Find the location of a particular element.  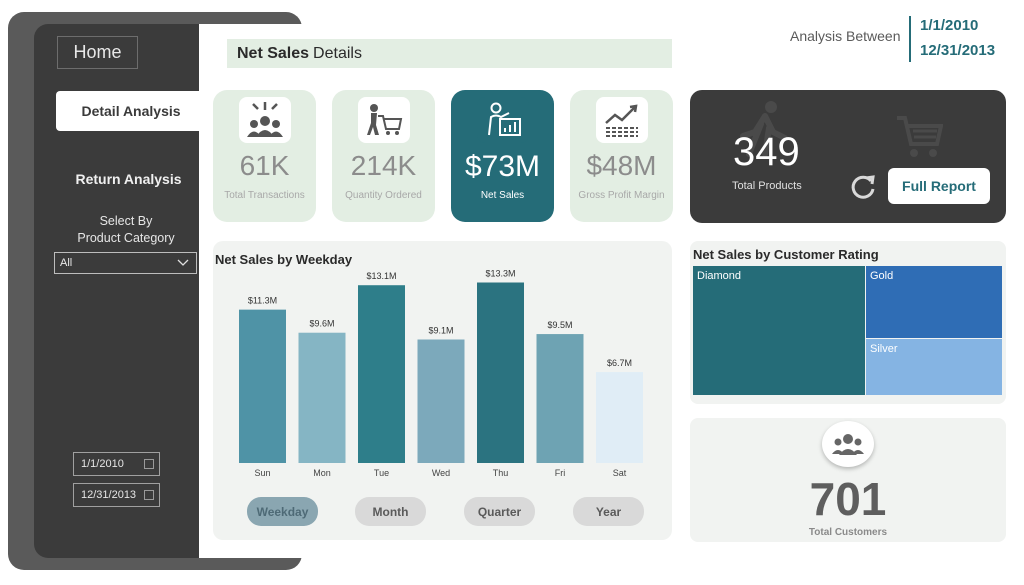

kpi-quantity-ordered: 214K Quantity Ordered is located at coordinates (383, 156).